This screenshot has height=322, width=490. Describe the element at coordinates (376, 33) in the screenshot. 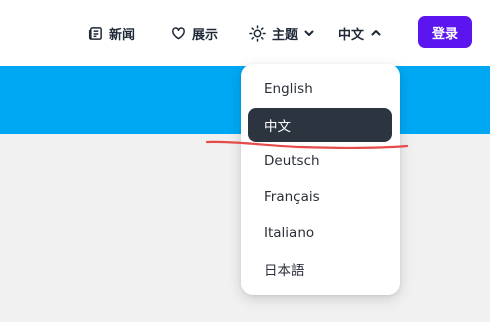

I see `chevron-up-icon` at that location.